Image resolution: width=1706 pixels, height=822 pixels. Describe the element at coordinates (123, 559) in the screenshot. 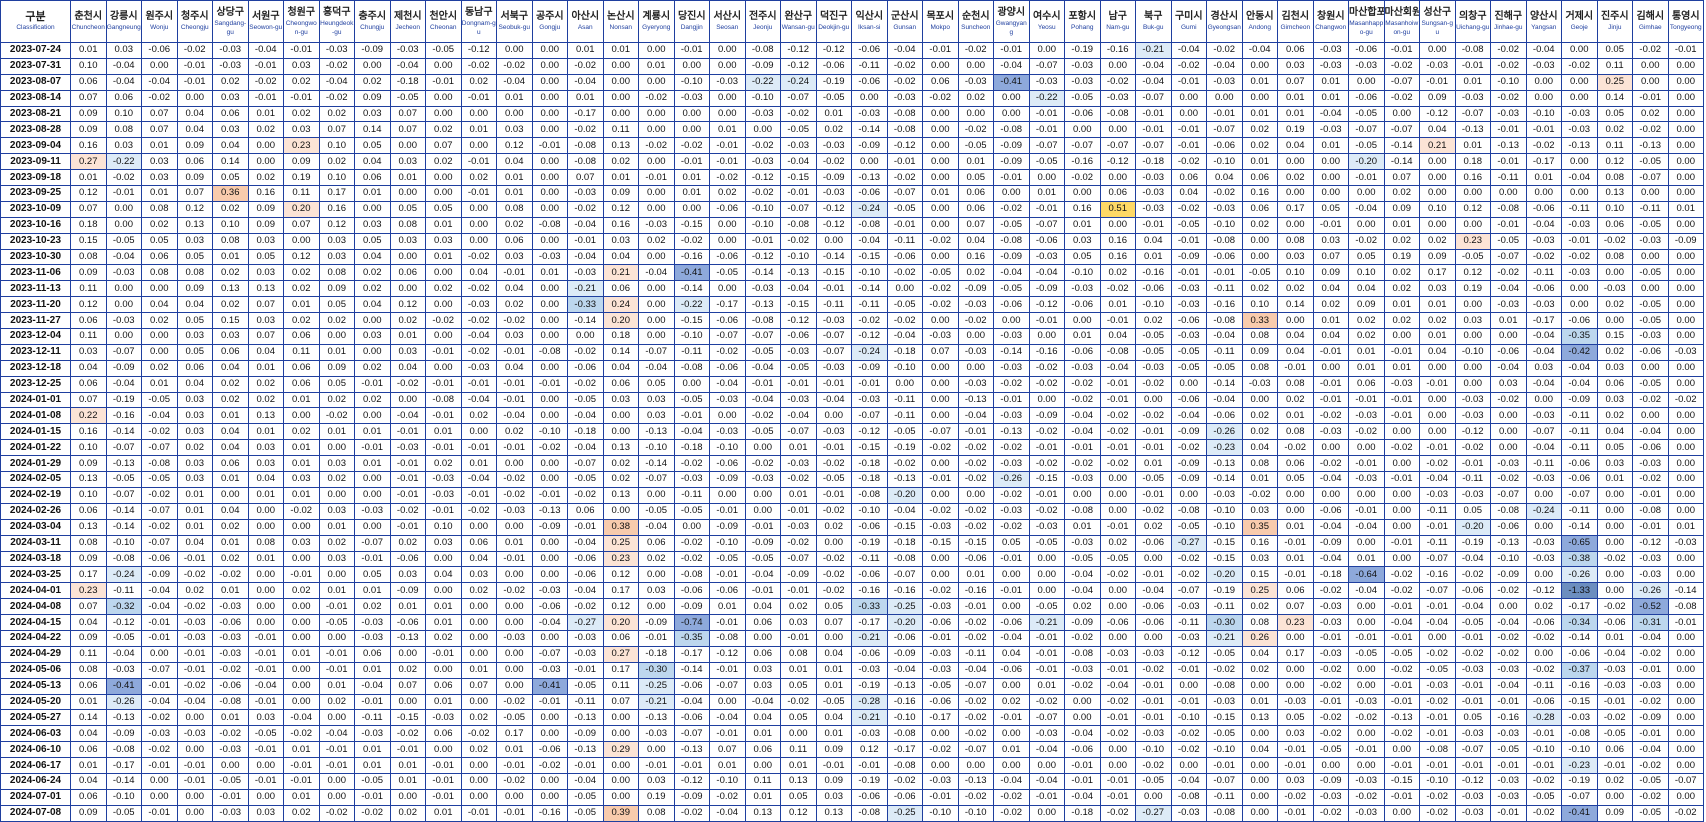

I see `table-cell: -0.08` at that location.